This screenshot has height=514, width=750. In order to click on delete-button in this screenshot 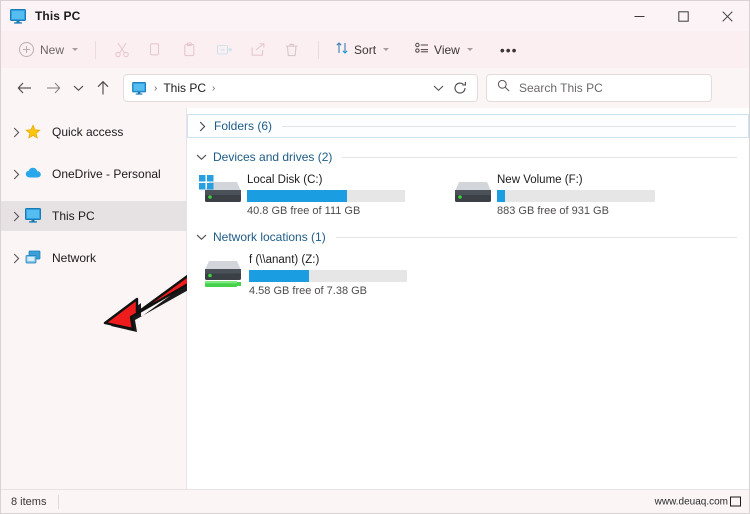, I will do `click(292, 49)`.